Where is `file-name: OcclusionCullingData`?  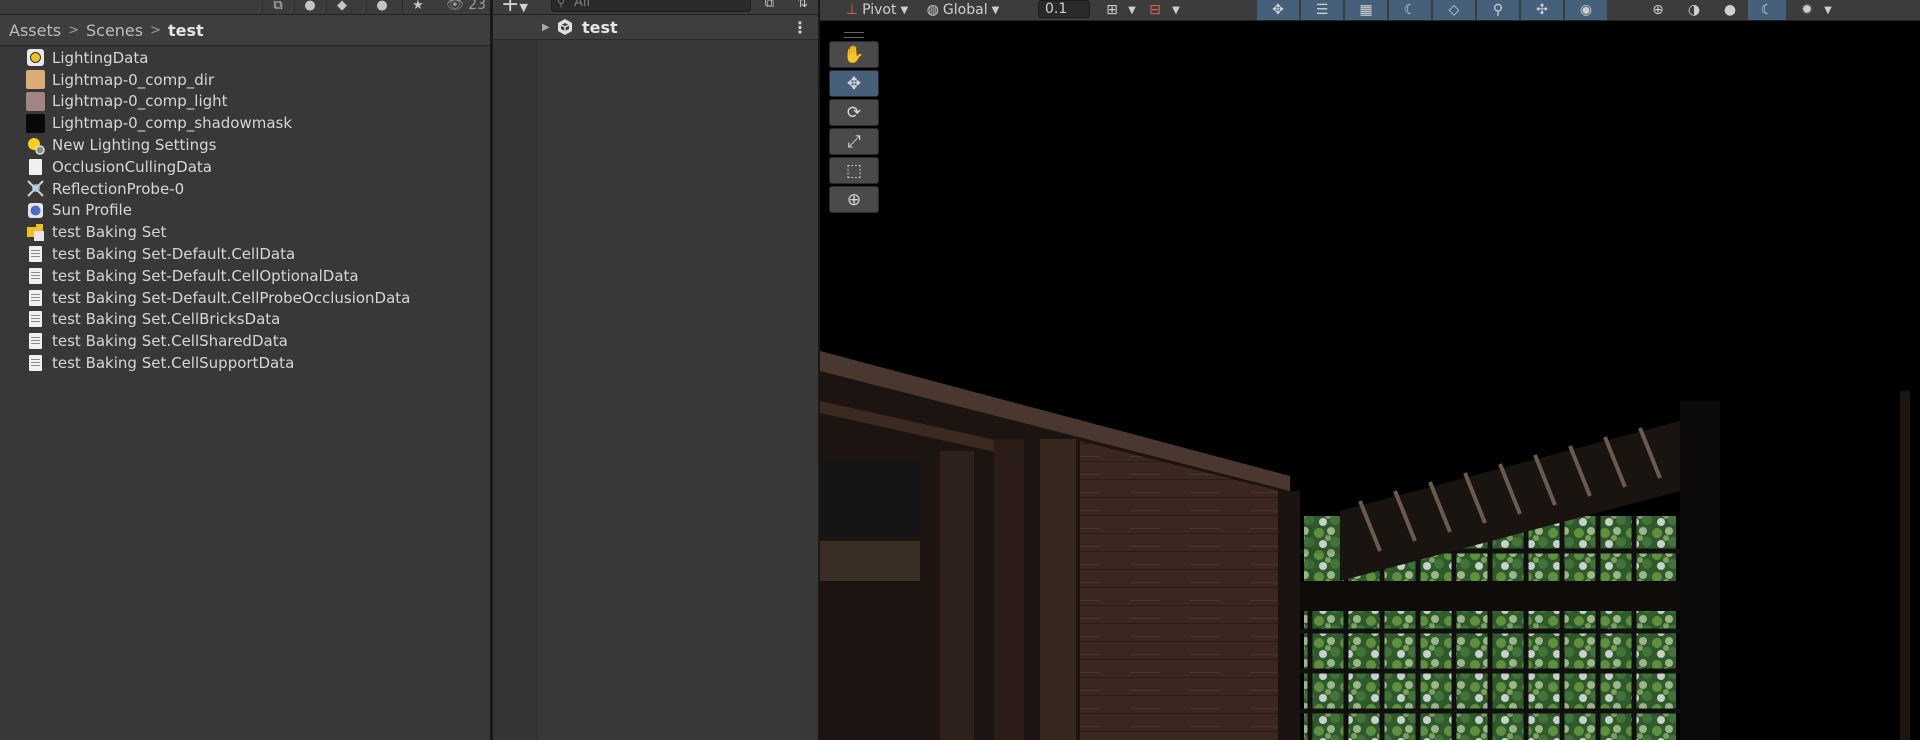 file-name: OcclusionCullingData is located at coordinates (132, 166).